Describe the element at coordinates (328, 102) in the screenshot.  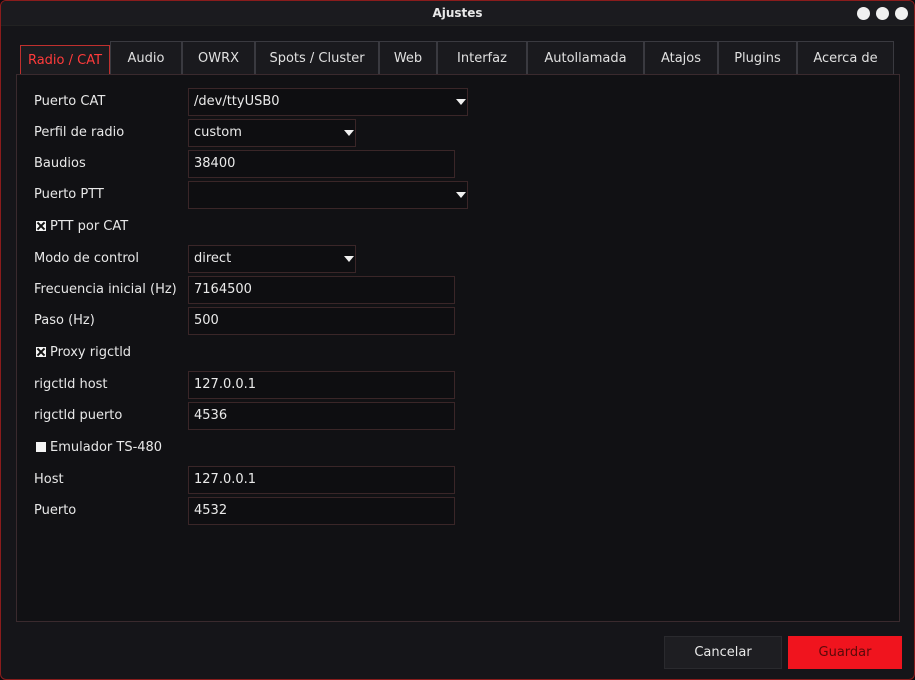
I see `puerto-cat-combobox: /dev/ttyUSB0` at that location.